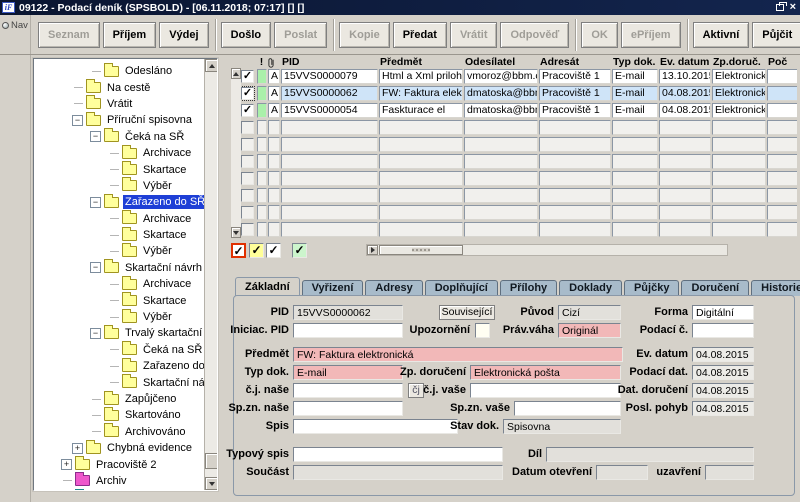  What do you see at coordinates (211, 461) in the screenshot?
I see `tree-scroll-thumb` at bounding box center [211, 461].